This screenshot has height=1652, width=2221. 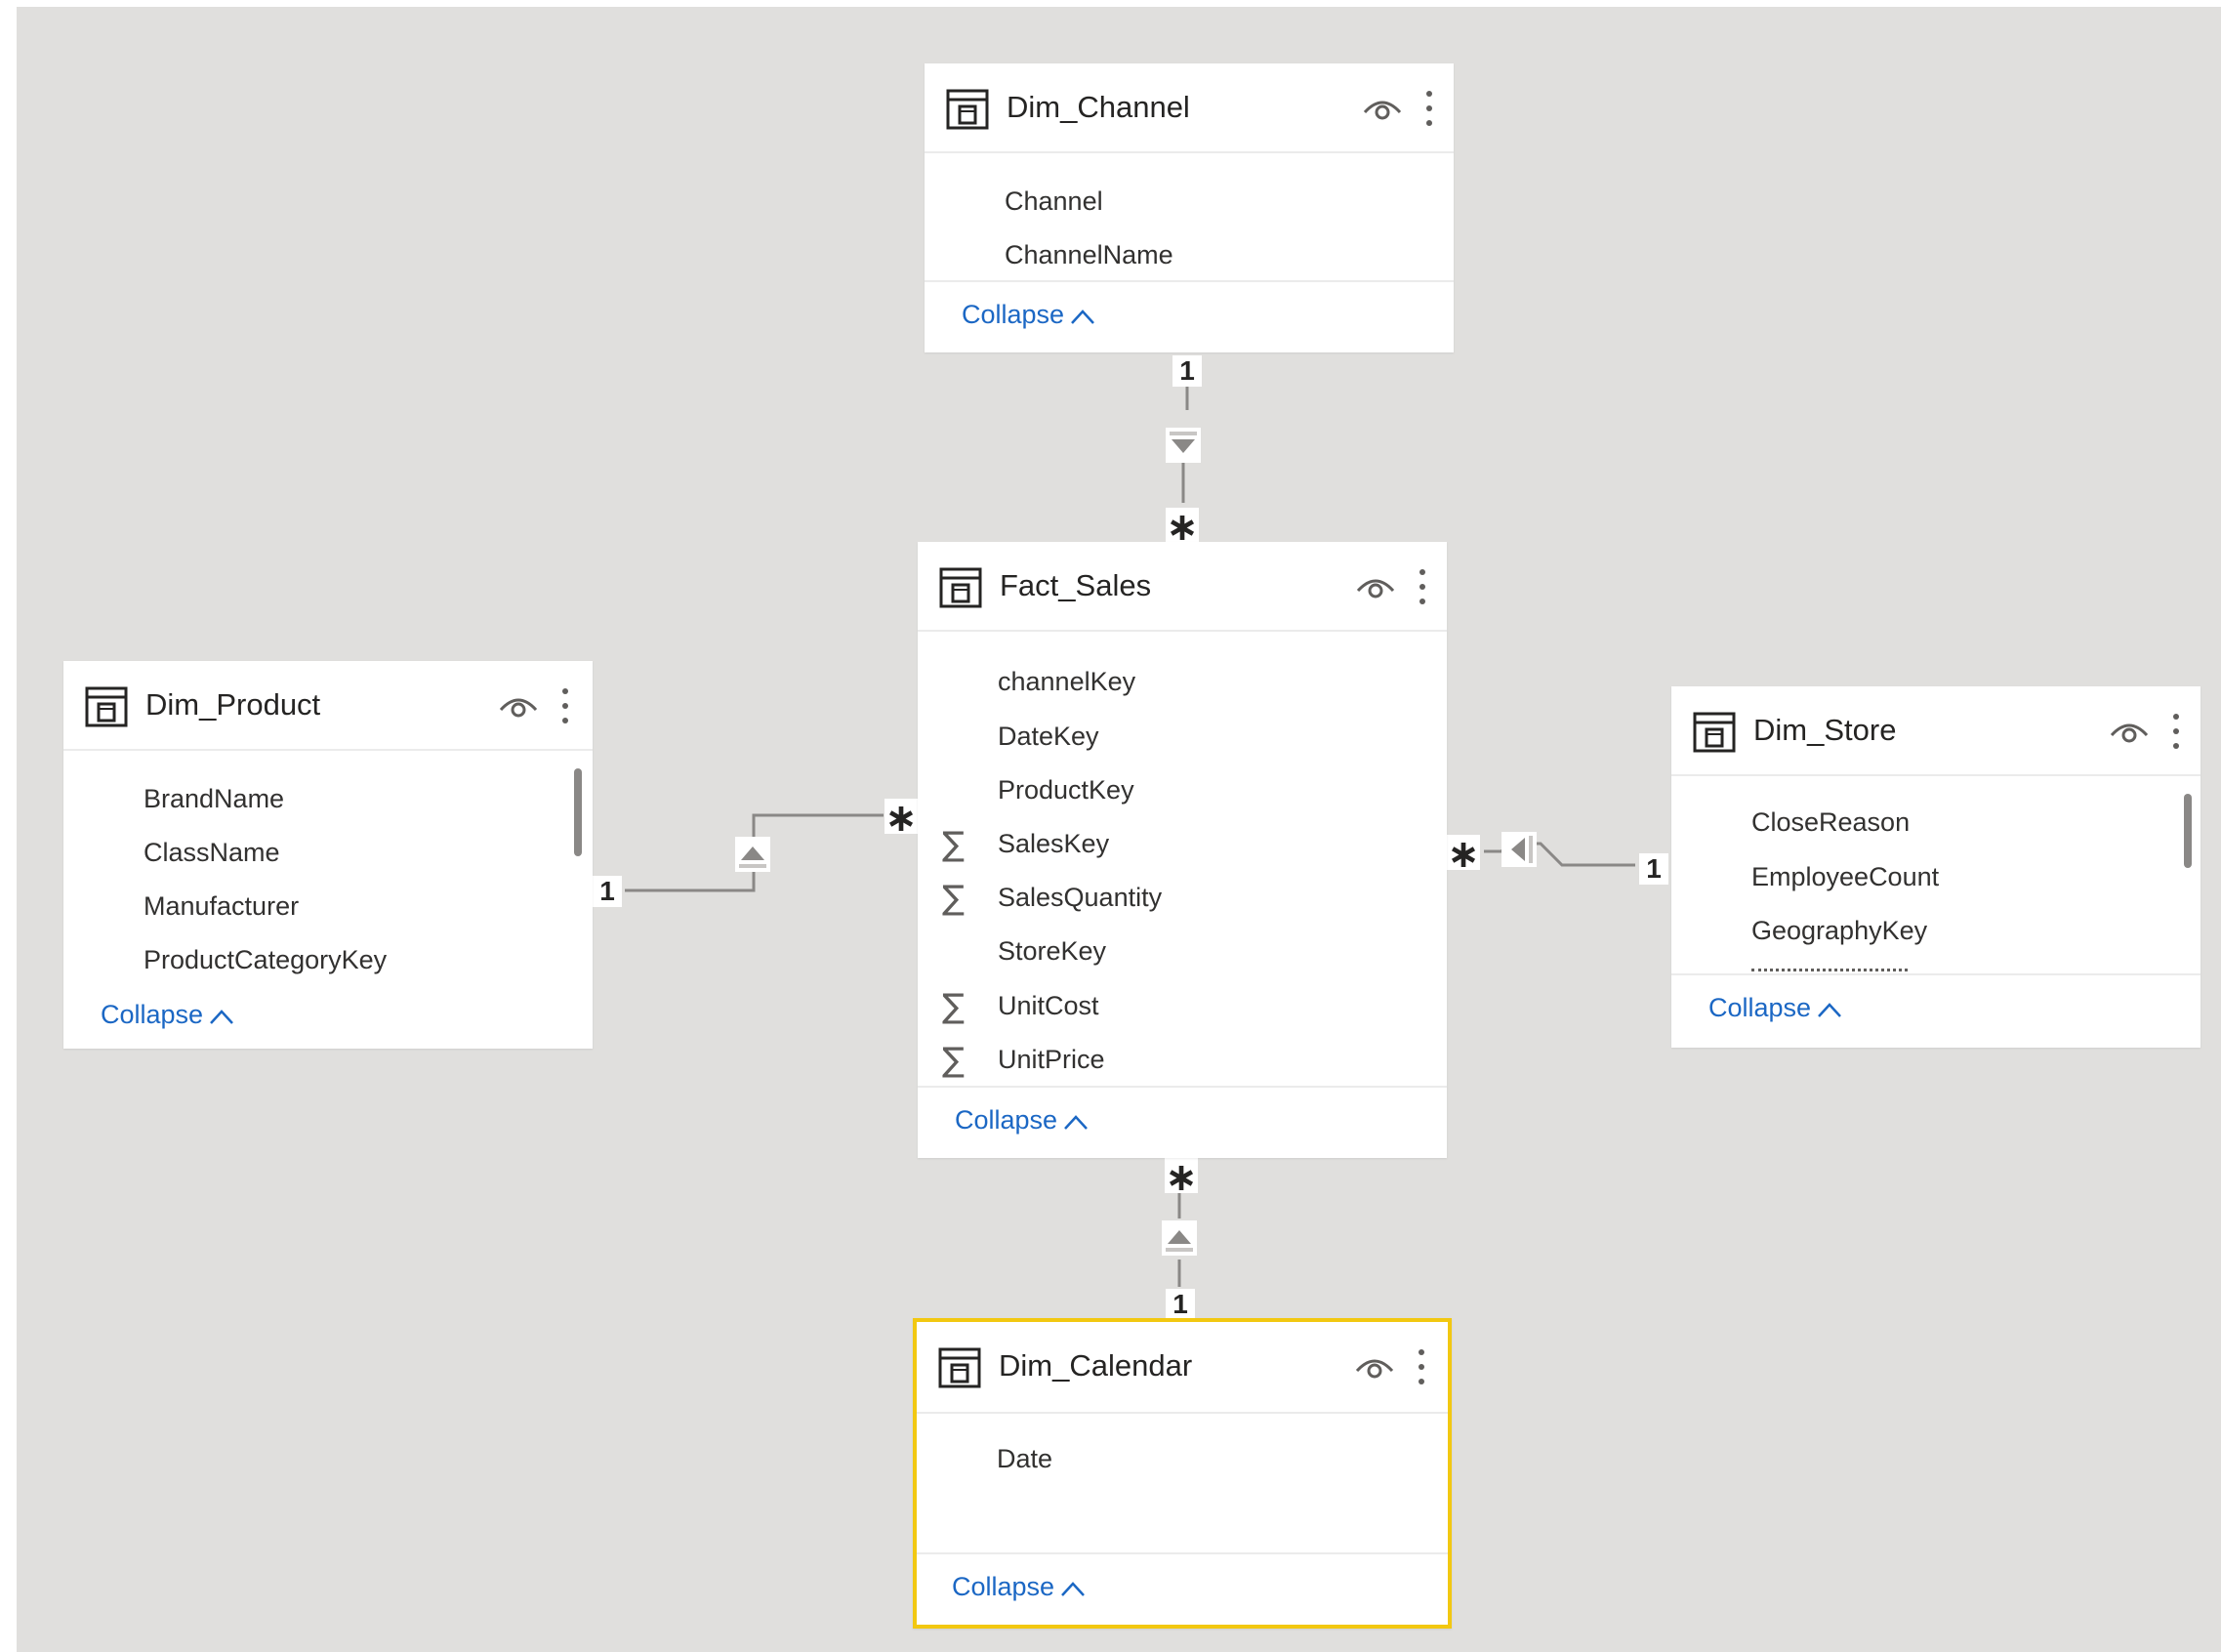 What do you see at coordinates (266, 959) in the screenshot?
I see `field-label: ProductCategoryKey` at bounding box center [266, 959].